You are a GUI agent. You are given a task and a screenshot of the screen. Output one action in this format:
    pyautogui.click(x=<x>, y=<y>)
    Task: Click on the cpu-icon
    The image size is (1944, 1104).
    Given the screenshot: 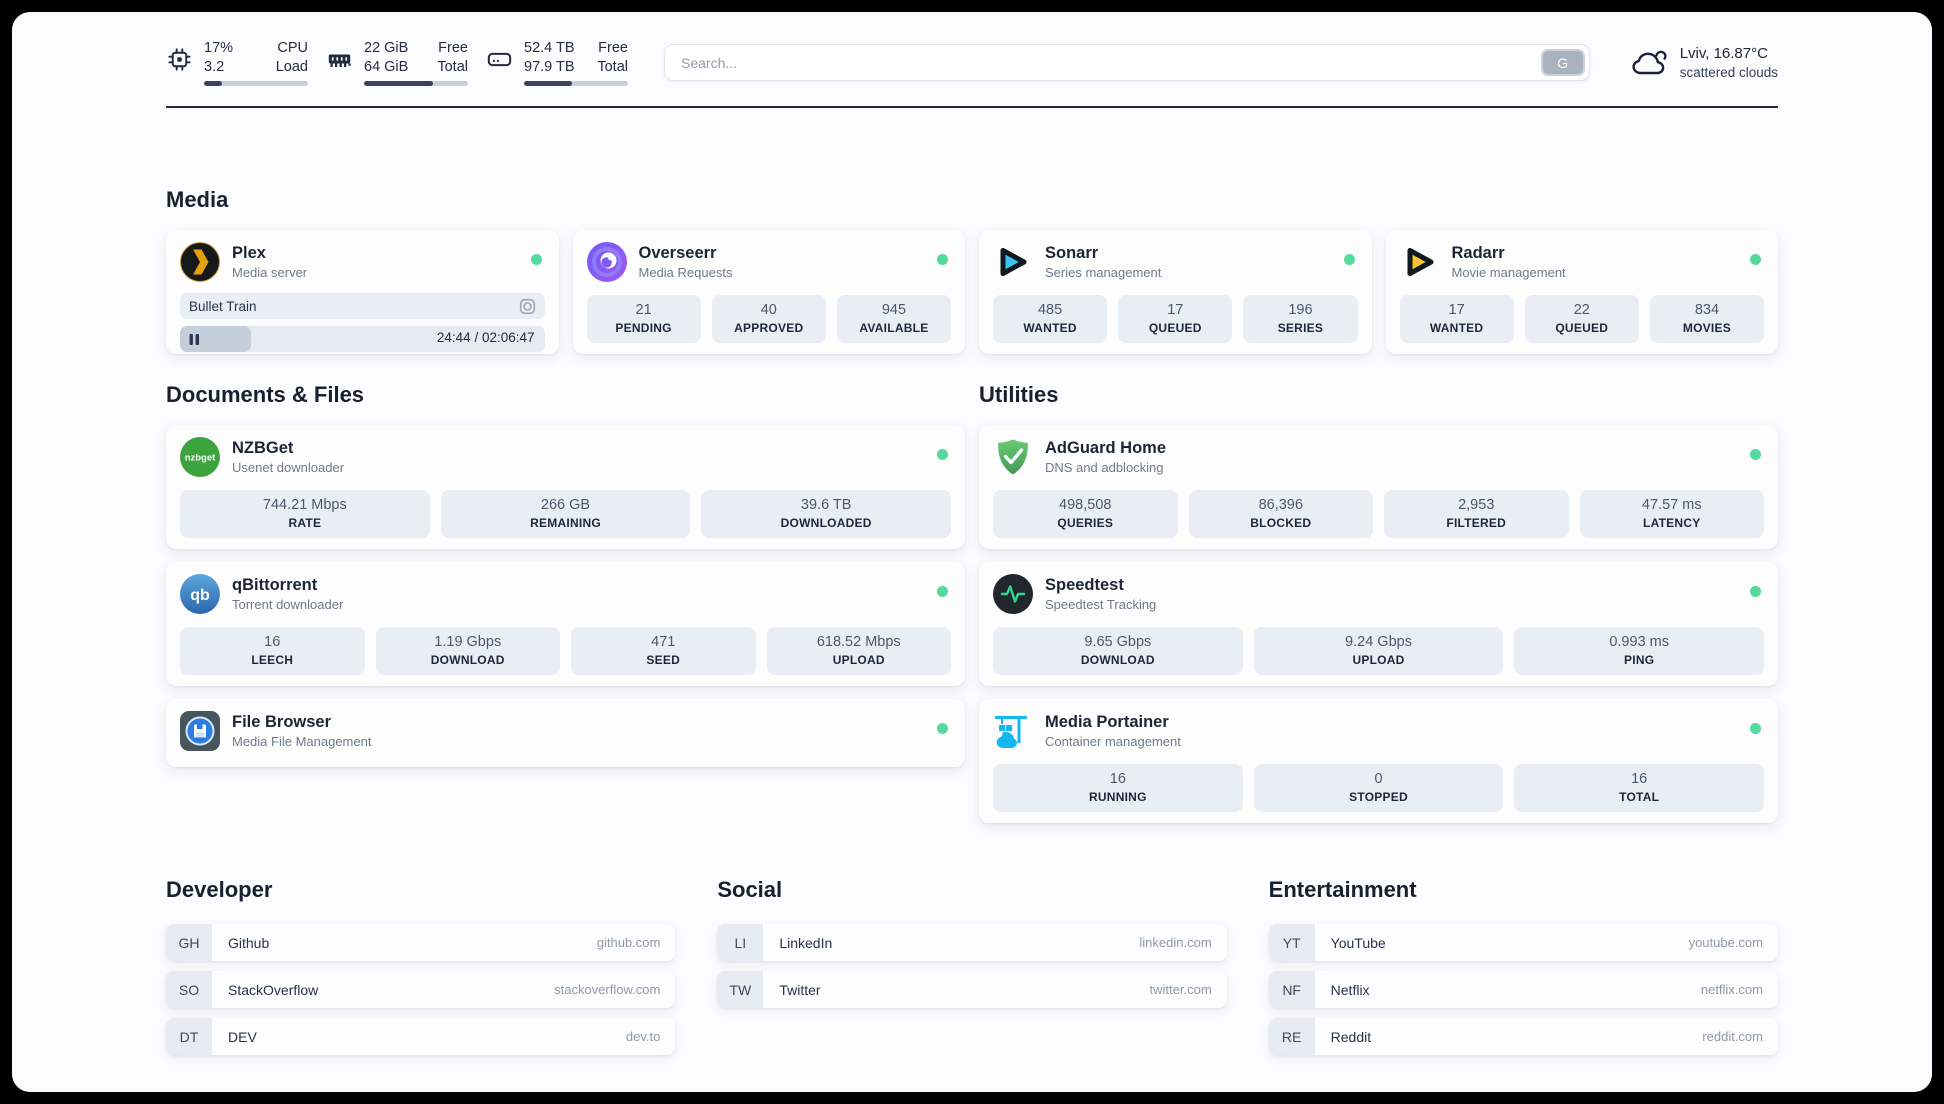 What is the action you would take?
    pyautogui.click(x=179, y=59)
    